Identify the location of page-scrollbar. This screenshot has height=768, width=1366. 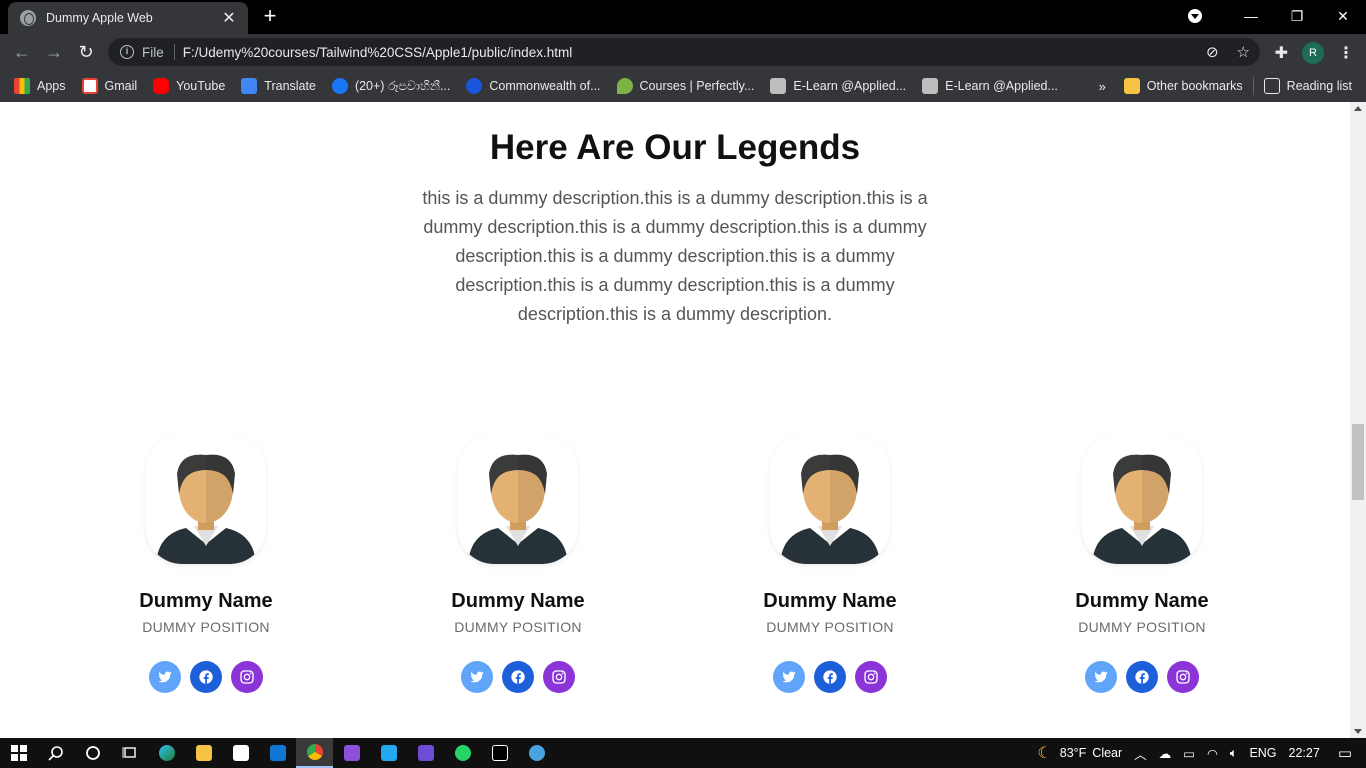
(1358, 420).